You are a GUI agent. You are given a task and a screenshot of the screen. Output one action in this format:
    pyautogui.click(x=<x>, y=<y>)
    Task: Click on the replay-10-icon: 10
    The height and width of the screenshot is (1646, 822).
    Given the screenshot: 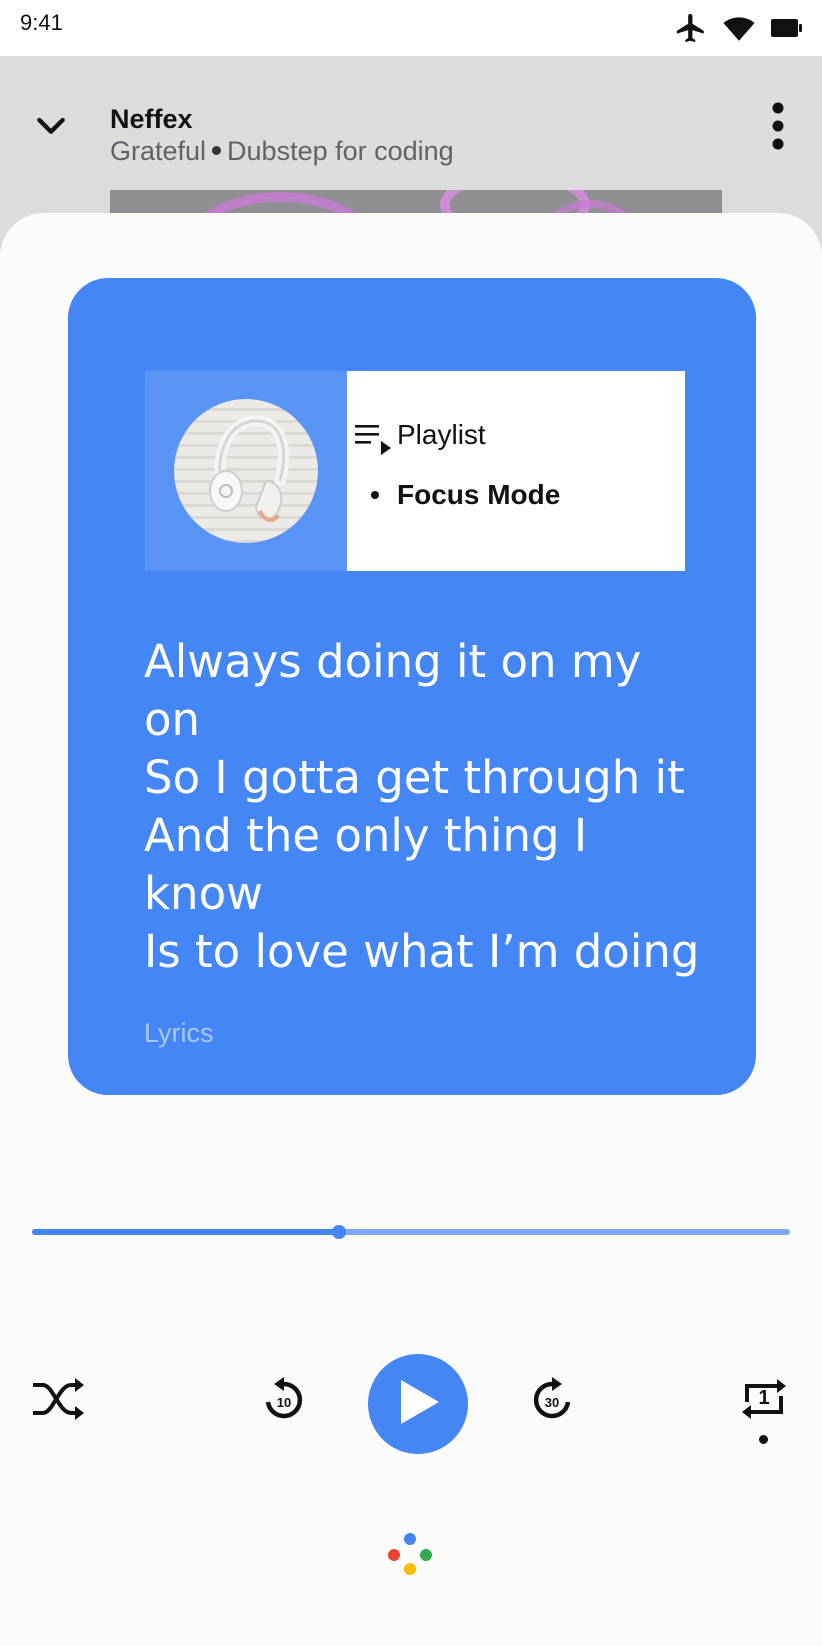 What is the action you would take?
    pyautogui.click(x=284, y=1401)
    